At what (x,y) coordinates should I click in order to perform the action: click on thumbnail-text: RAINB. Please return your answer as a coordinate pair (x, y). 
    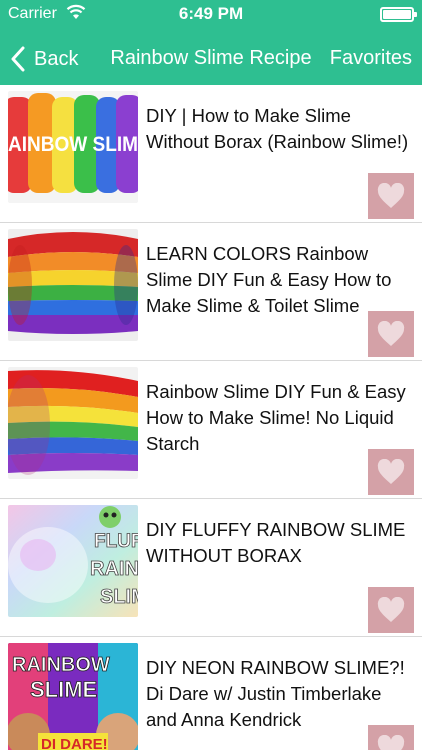
    Looking at the image, I should click on (114, 569).